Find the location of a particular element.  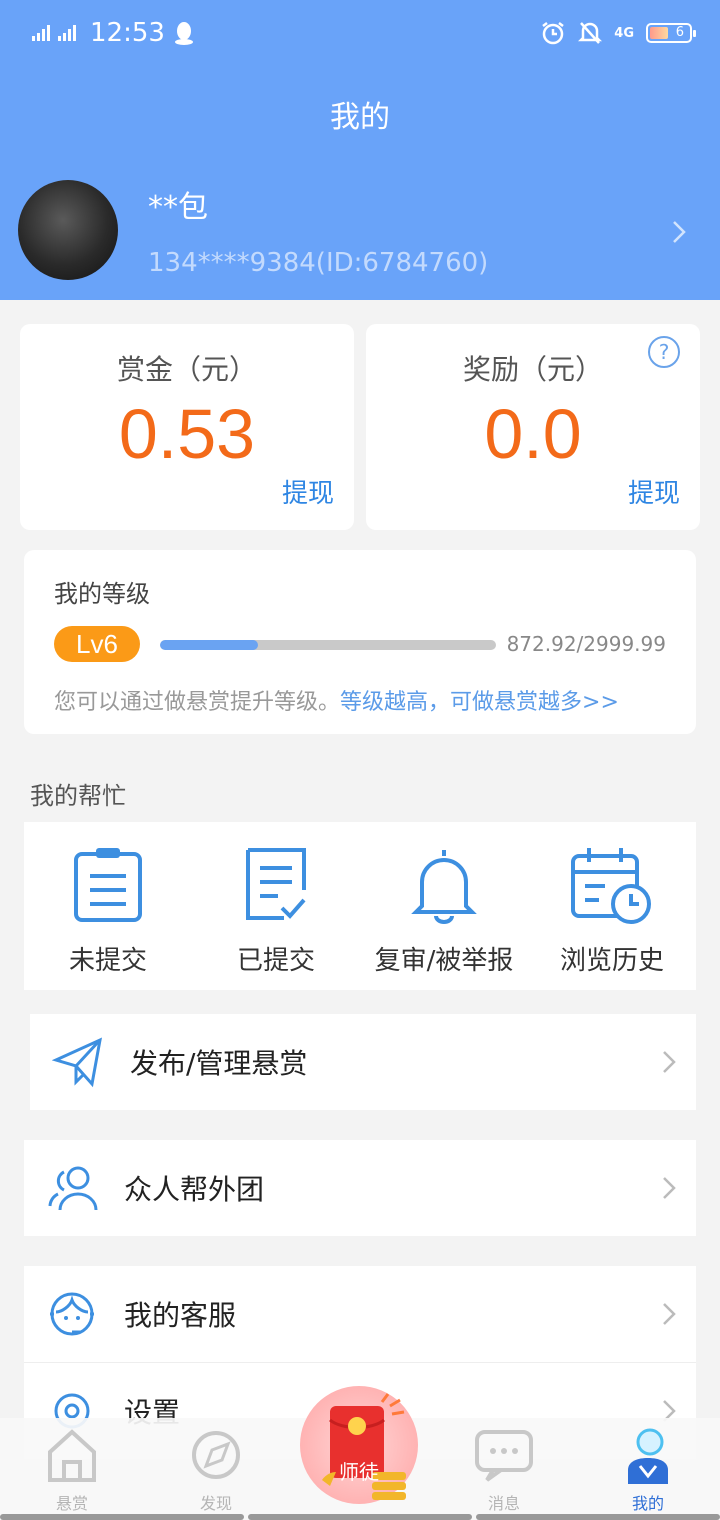

help-item-review: 复审/被举报 is located at coordinates (444, 906).